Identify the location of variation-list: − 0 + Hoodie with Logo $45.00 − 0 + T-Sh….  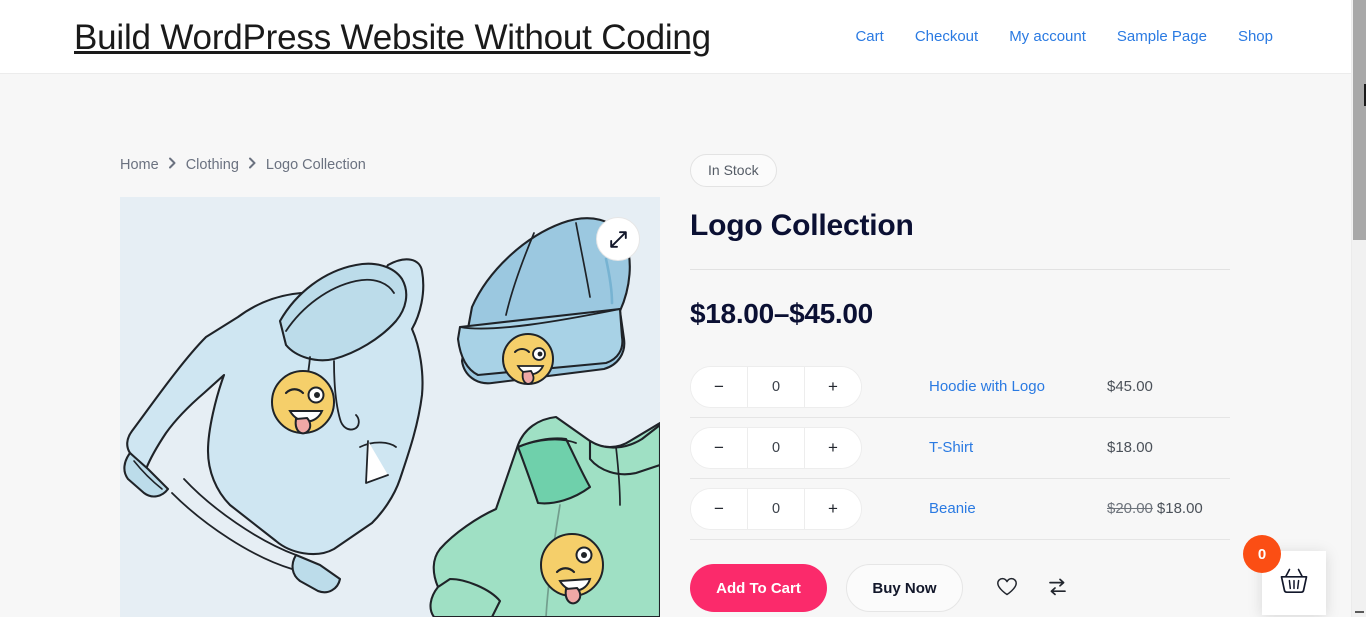
(960, 448).